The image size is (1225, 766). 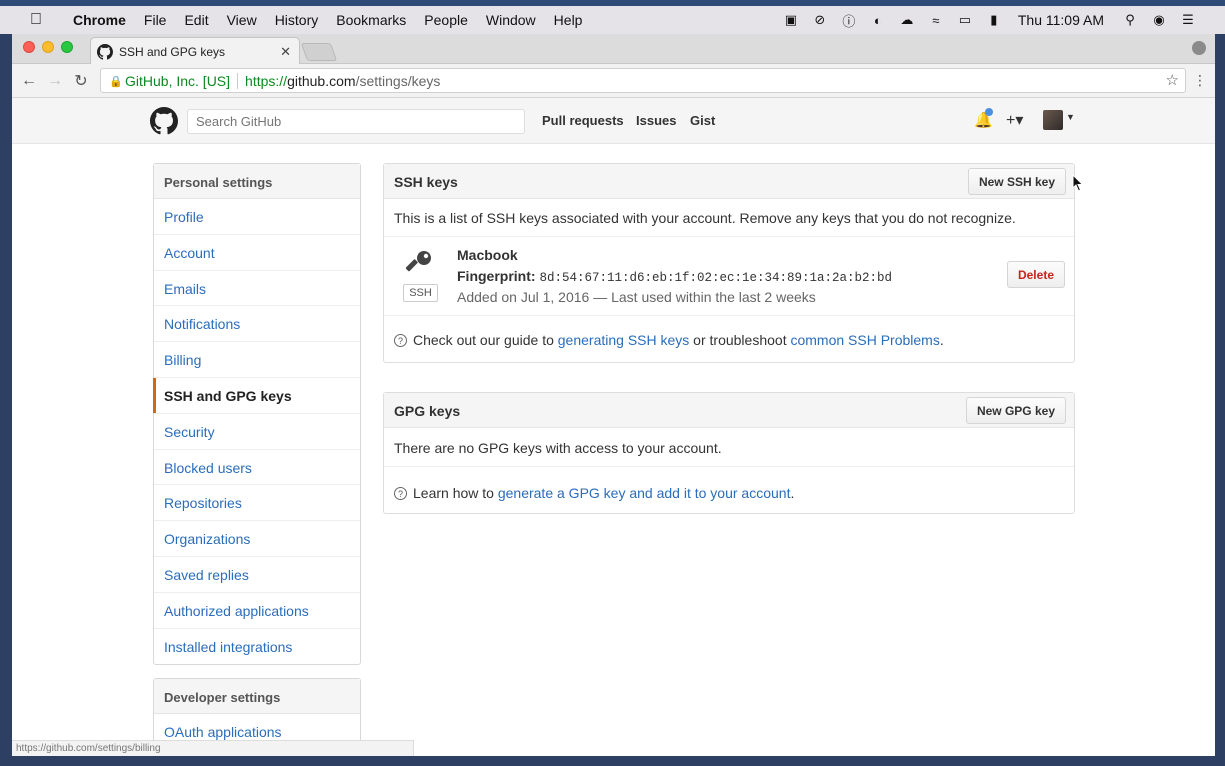 I want to click on forward-arrow-icon: →, so click(x=55, y=81).